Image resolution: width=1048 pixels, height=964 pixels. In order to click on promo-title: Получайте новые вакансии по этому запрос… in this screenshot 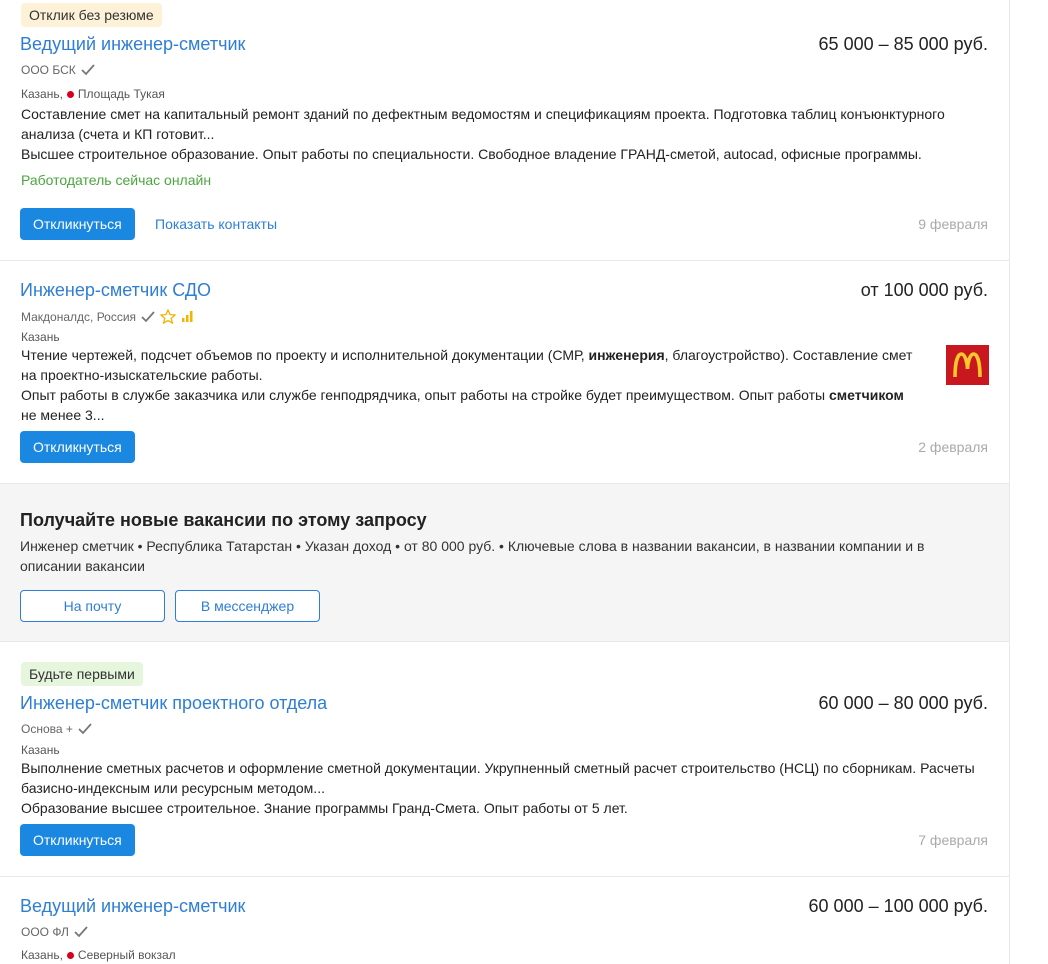, I will do `click(223, 520)`.